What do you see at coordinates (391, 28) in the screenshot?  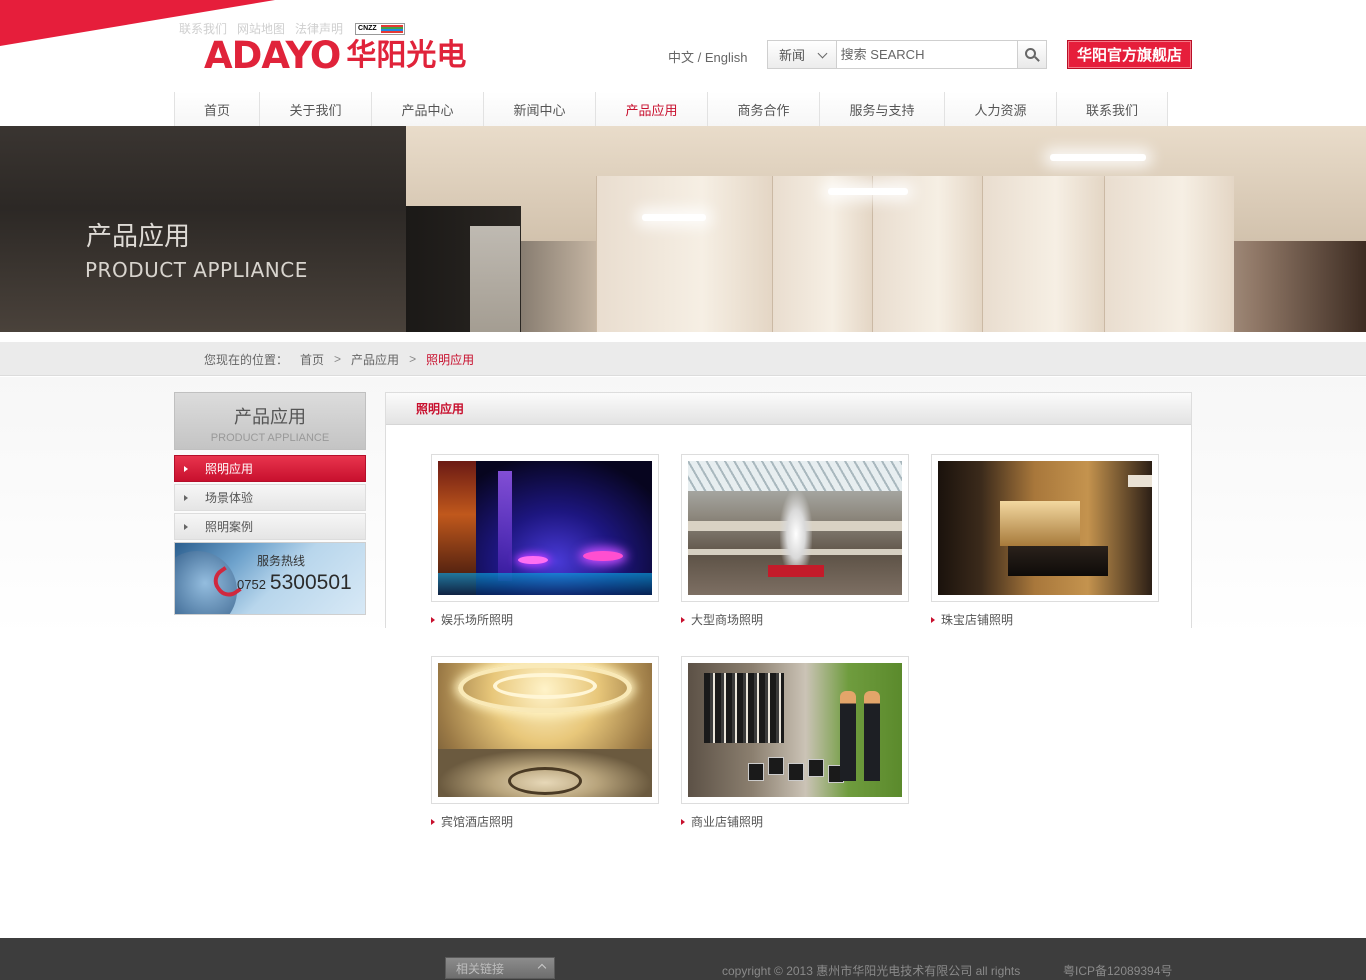 I see `cnzz-stripes` at bounding box center [391, 28].